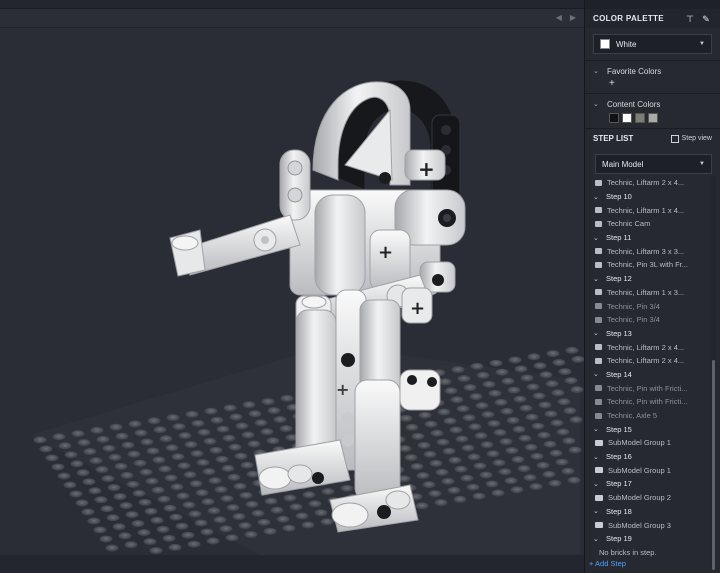 The height and width of the screenshot is (573, 720). Describe the element at coordinates (647, 224) in the screenshot. I see `brick-row: Technic Cam` at that location.